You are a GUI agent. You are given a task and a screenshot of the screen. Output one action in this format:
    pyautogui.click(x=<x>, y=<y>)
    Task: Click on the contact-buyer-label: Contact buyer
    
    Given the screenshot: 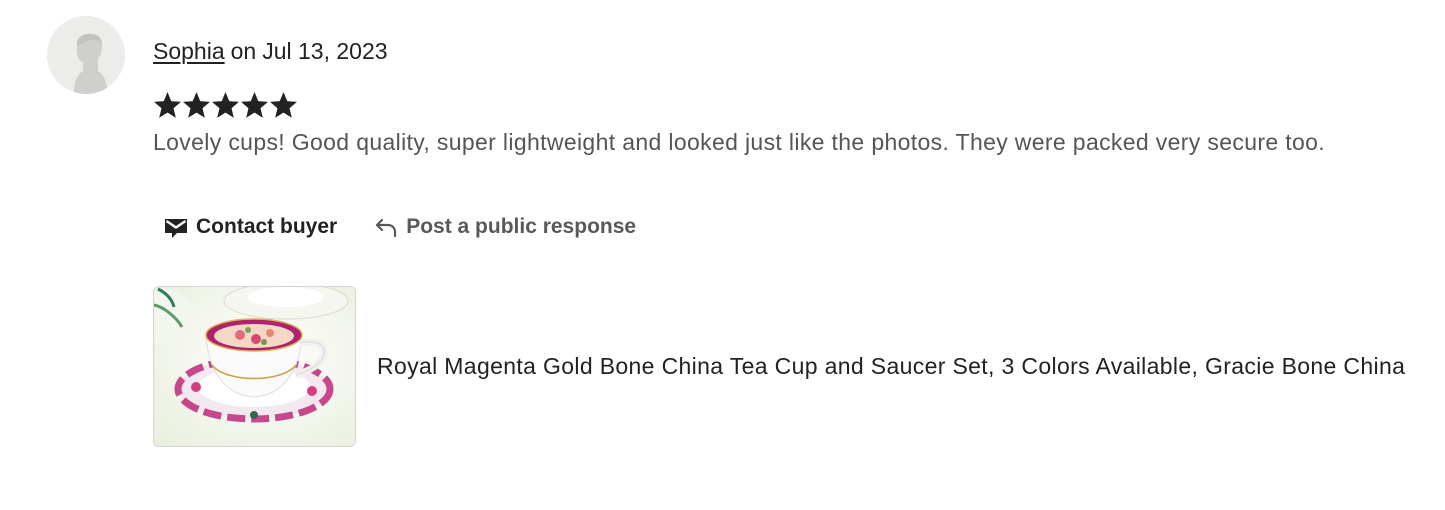 What is the action you would take?
    pyautogui.click(x=267, y=226)
    